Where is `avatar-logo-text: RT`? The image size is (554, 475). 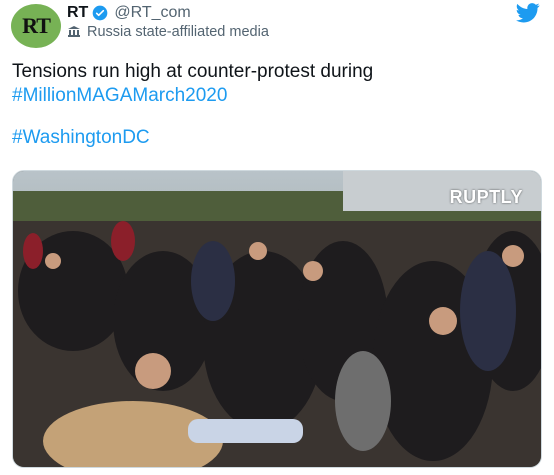
avatar-logo-text: RT is located at coordinates (36, 25).